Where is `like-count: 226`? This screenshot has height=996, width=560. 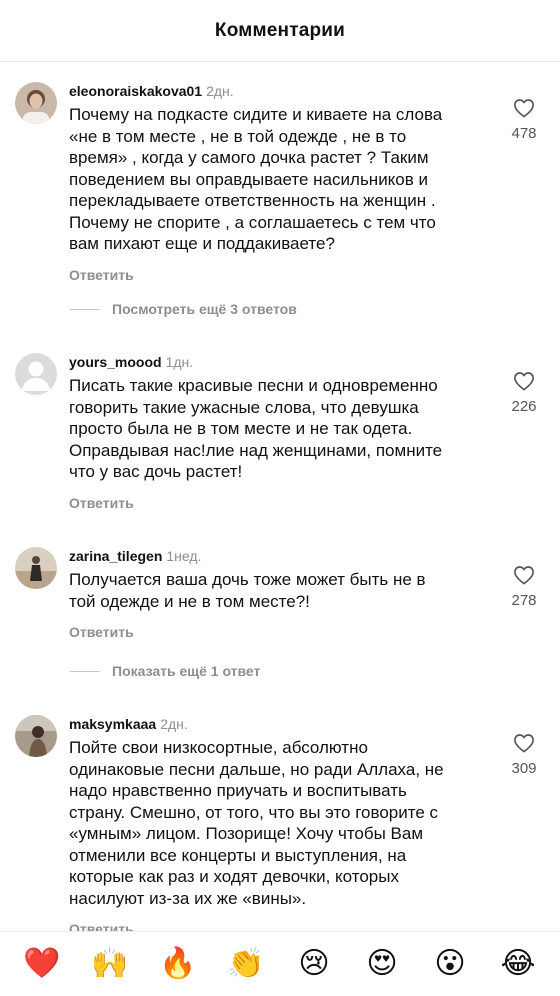
like-count: 226 is located at coordinates (524, 406).